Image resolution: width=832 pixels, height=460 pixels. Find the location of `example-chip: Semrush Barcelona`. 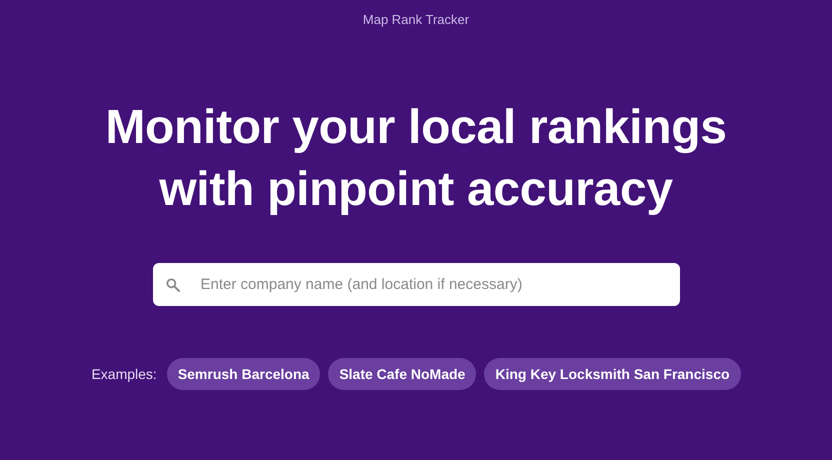

example-chip: Semrush Barcelona is located at coordinates (243, 374).